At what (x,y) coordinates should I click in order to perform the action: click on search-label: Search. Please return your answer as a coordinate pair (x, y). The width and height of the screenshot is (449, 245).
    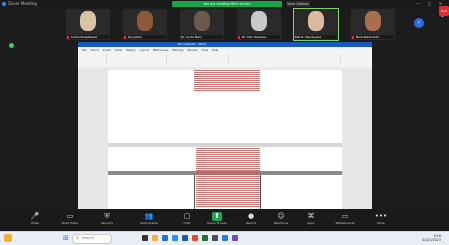
    Looking at the image, I should click on (88, 238).